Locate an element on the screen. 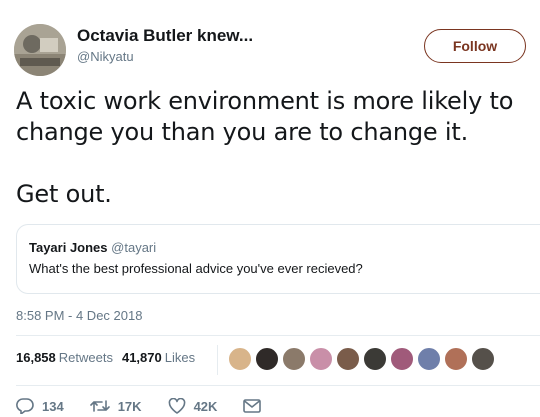 The image size is (540, 417). tweet-timestamp: 8:58 PM - 4 Dec 2018 is located at coordinates (79, 315).